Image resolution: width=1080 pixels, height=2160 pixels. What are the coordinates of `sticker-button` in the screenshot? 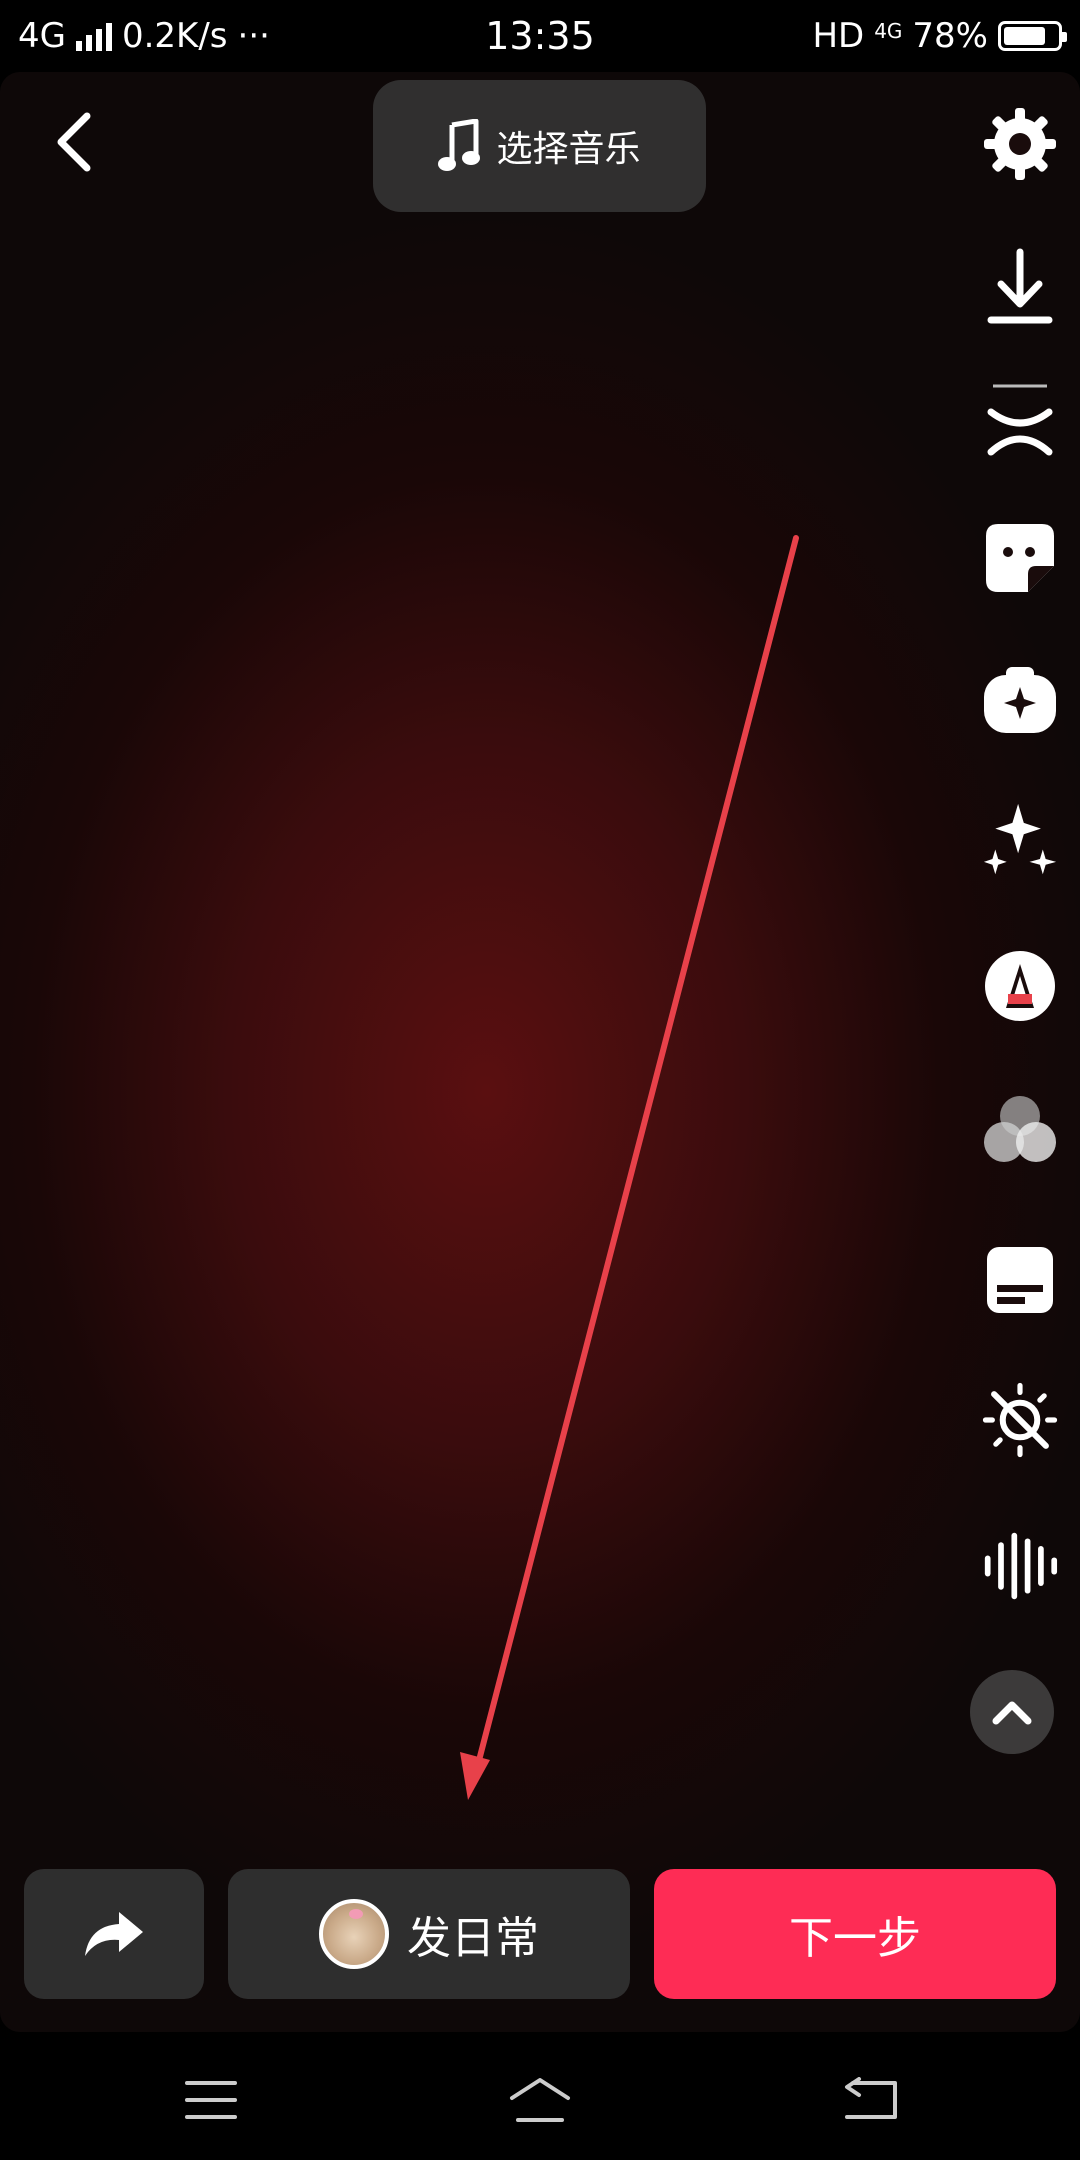 It's located at (1020, 558).